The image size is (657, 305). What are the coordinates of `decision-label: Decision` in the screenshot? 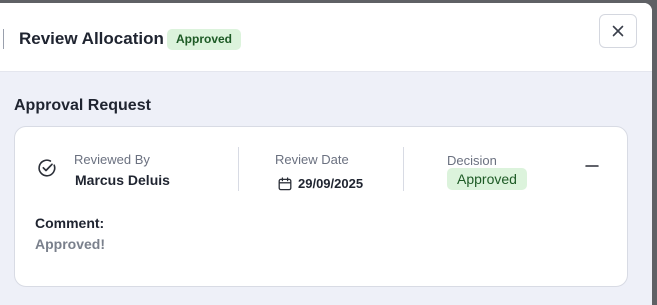 It's located at (472, 160).